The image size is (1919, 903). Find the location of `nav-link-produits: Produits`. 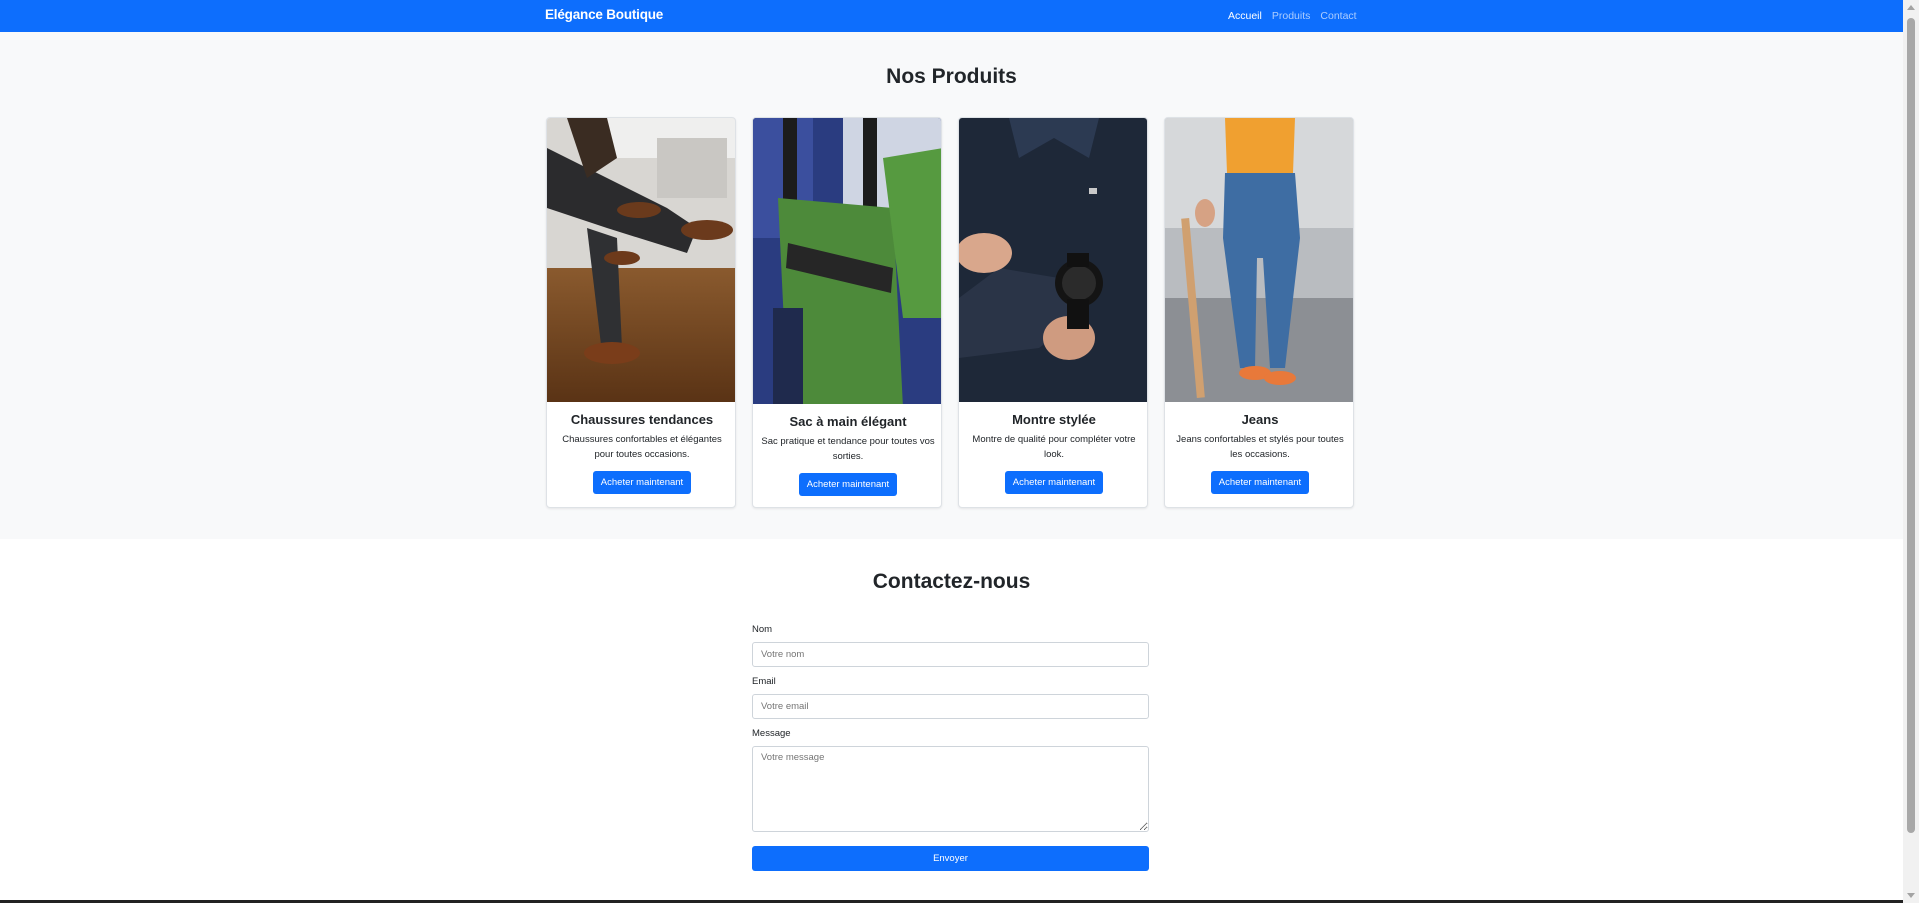

nav-link-produits: Produits is located at coordinates (1291, 16).